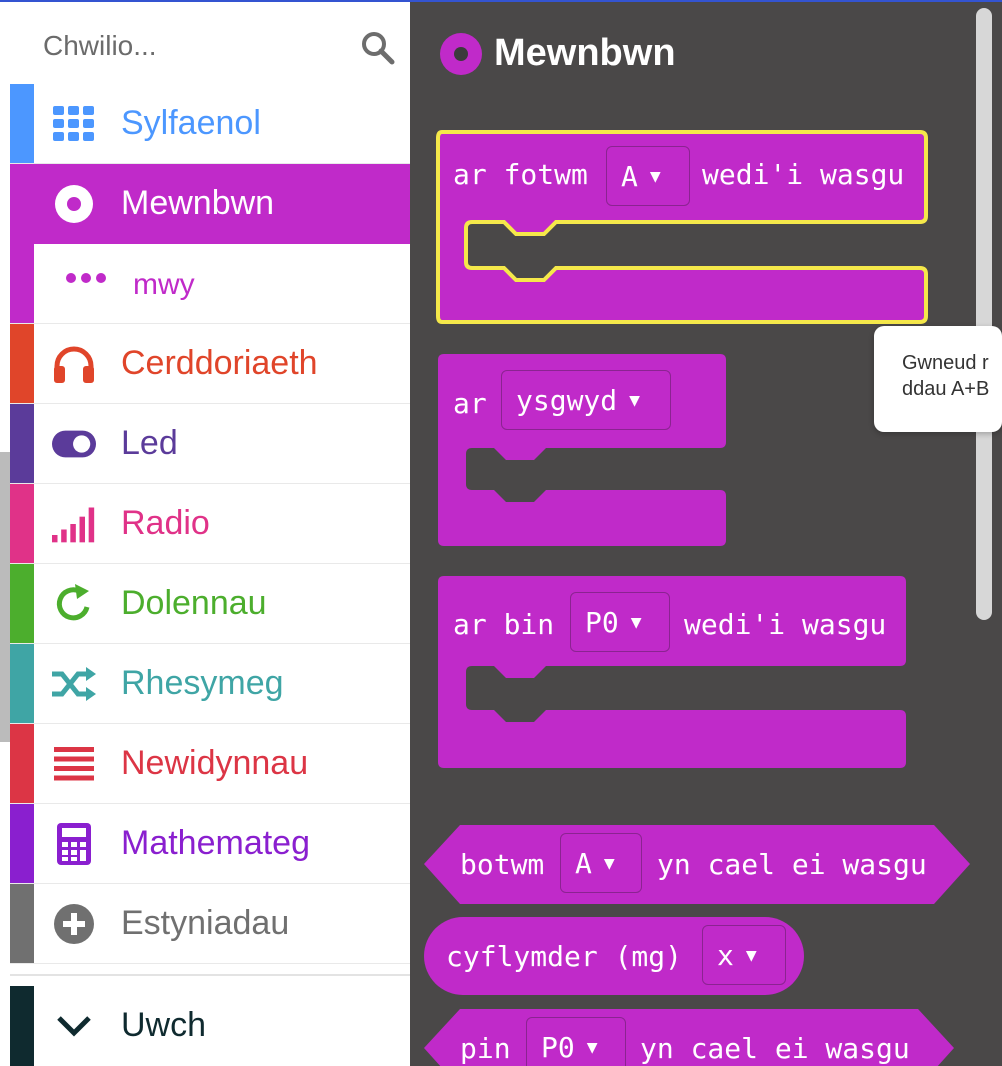 The width and height of the screenshot is (1002, 1066). What do you see at coordinates (74, 844) in the screenshot?
I see `calculator-icon` at bounding box center [74, 844].